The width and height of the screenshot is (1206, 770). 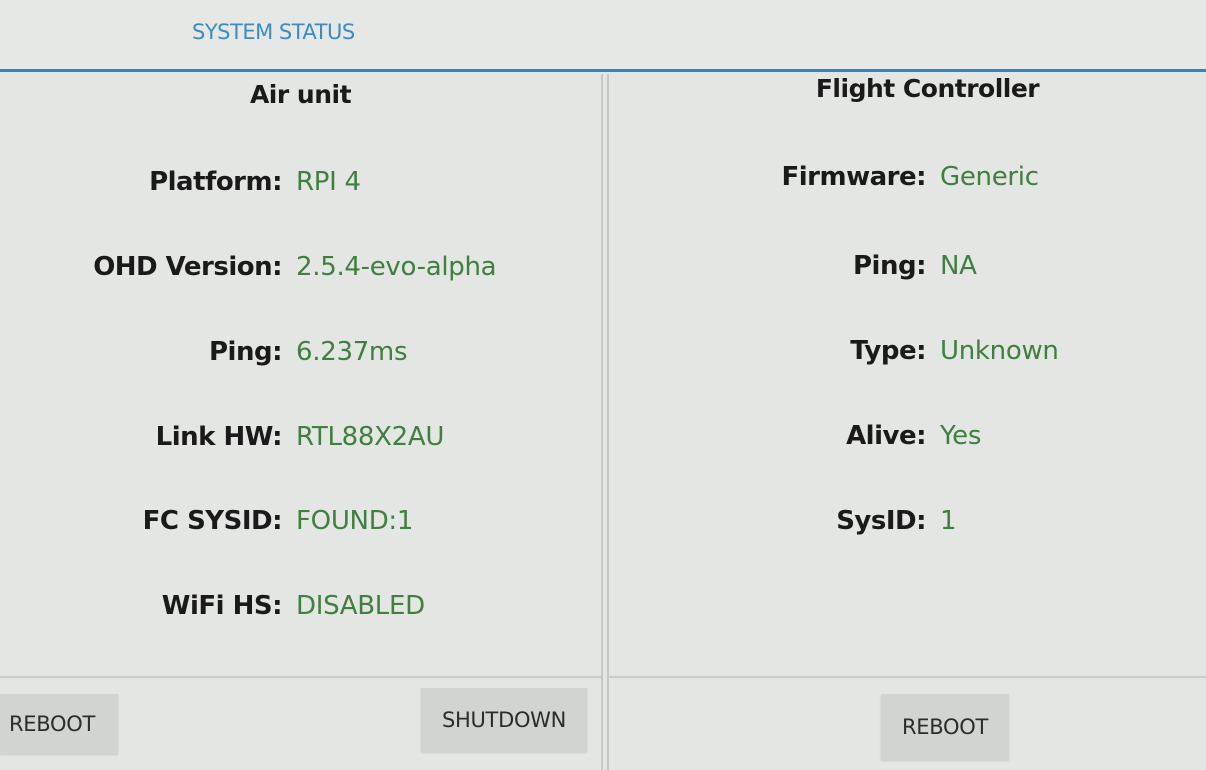 What do you see at coordinates (355, 521) in the screenshot?
I see `fc-sysid-value: FOUND:1` at bounding box center [355, 521].